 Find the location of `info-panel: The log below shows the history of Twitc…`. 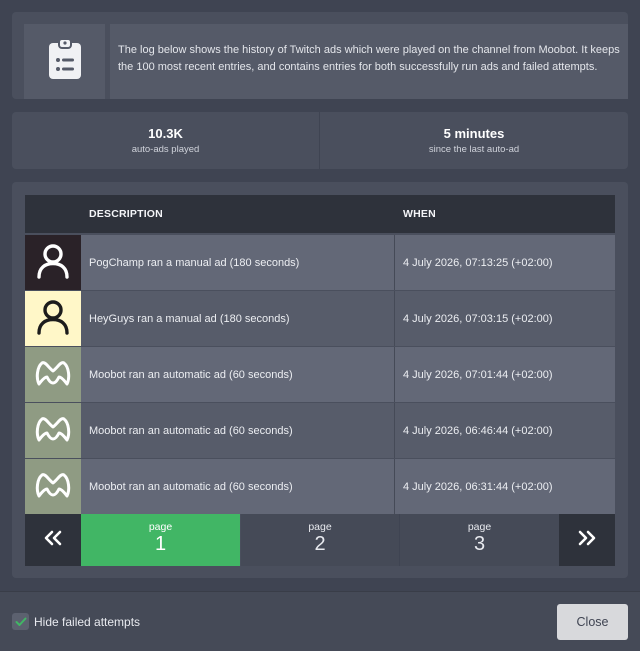

info-panel: The log below shows the history of Twitc… is located at coordinates (320, 55).